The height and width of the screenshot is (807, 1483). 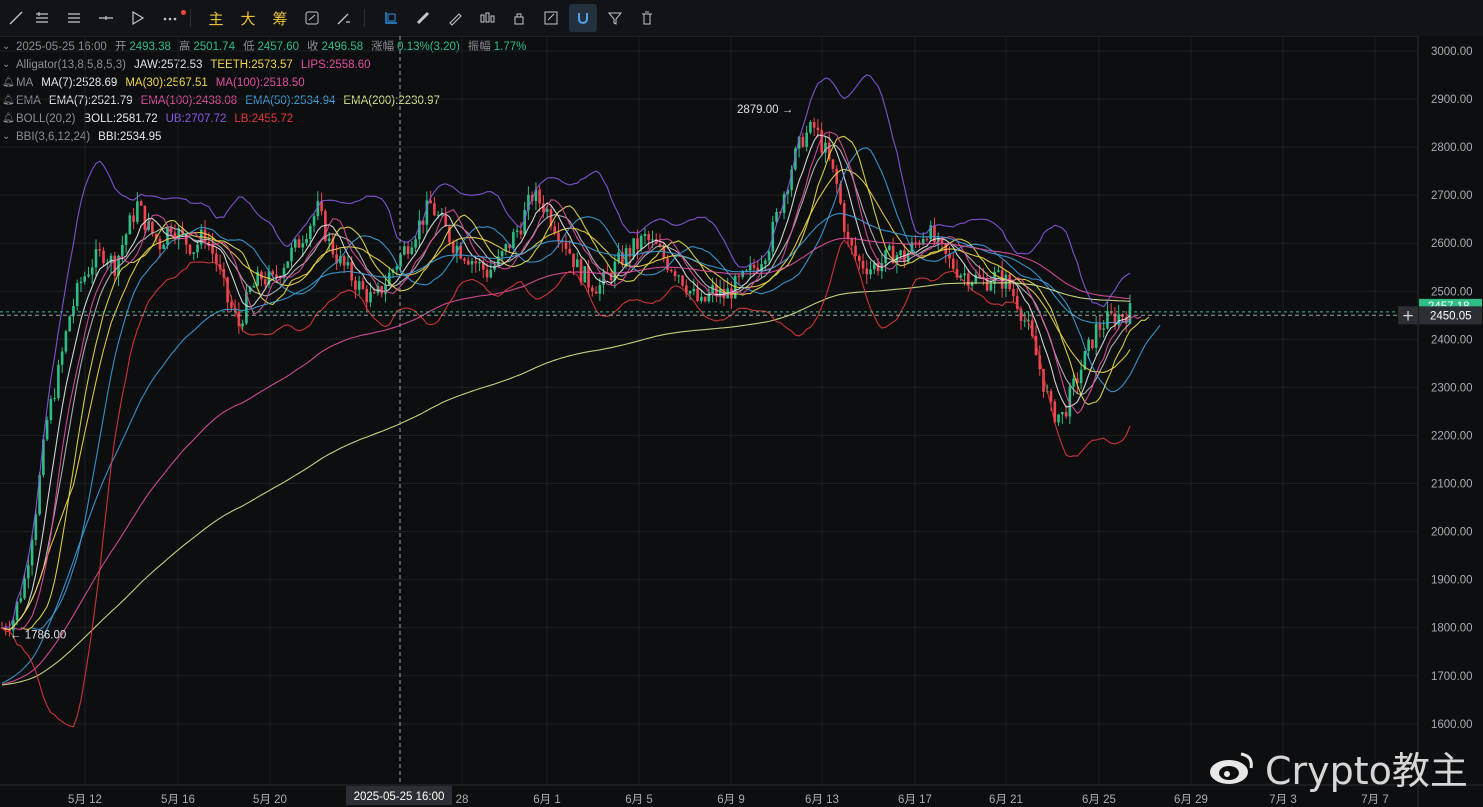 What do you see at coordinates (1452, 340) in the screenshot?
I see `y-tick-label: 2400.00` at bounding box center [1452, 340].